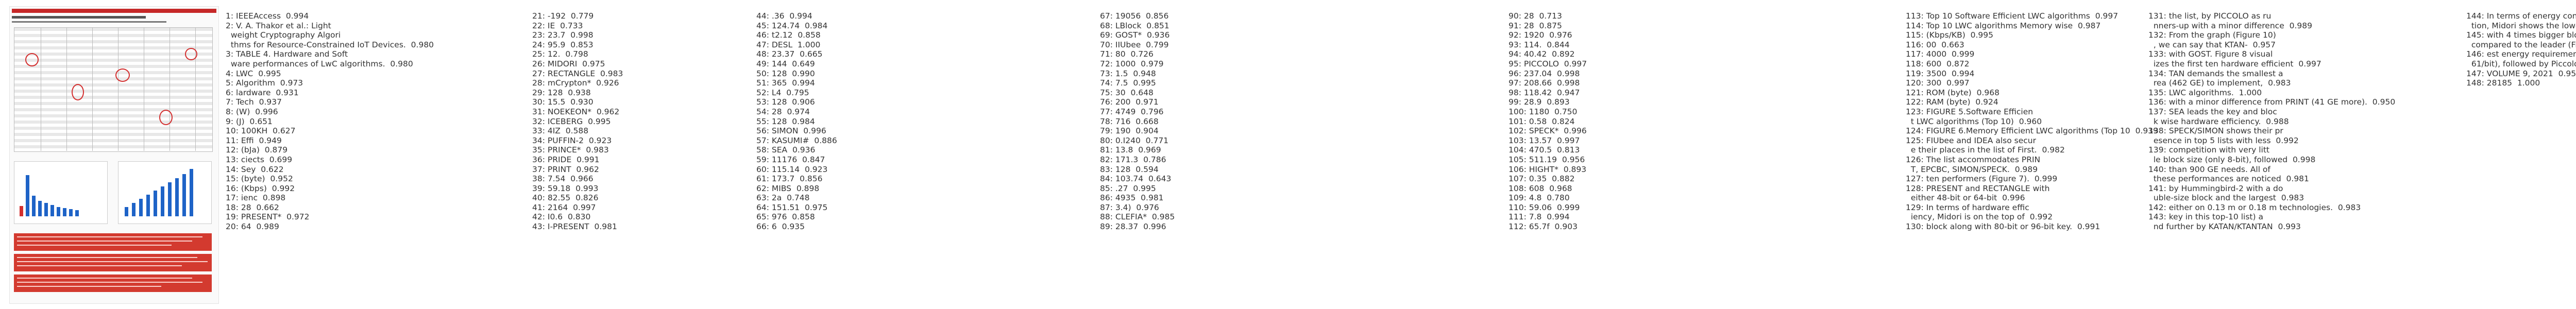 This screenshot has width=2576, height=309. I want to click on ocr-line: iency, Midori is on the top of 0.992, so click(1979, 217).